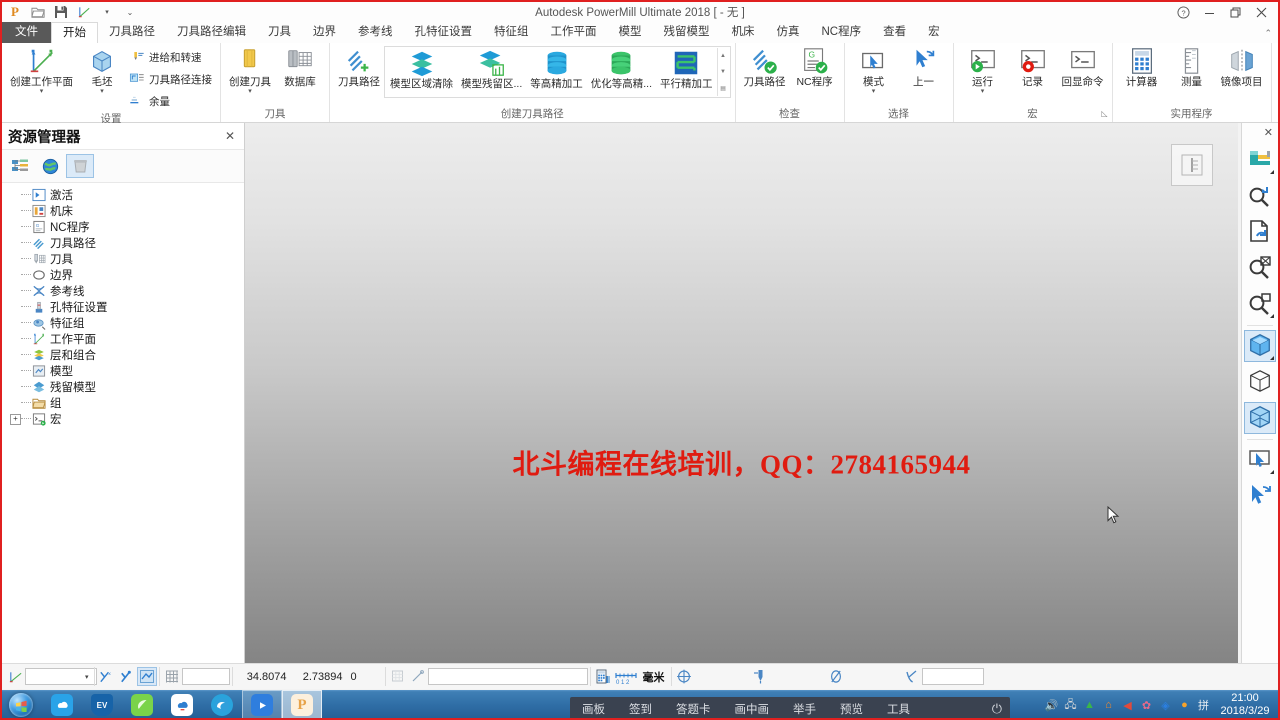  Describe the element at coordinates (511, 32) in the screenshot. I see `tab-8: 特征组` at that location.